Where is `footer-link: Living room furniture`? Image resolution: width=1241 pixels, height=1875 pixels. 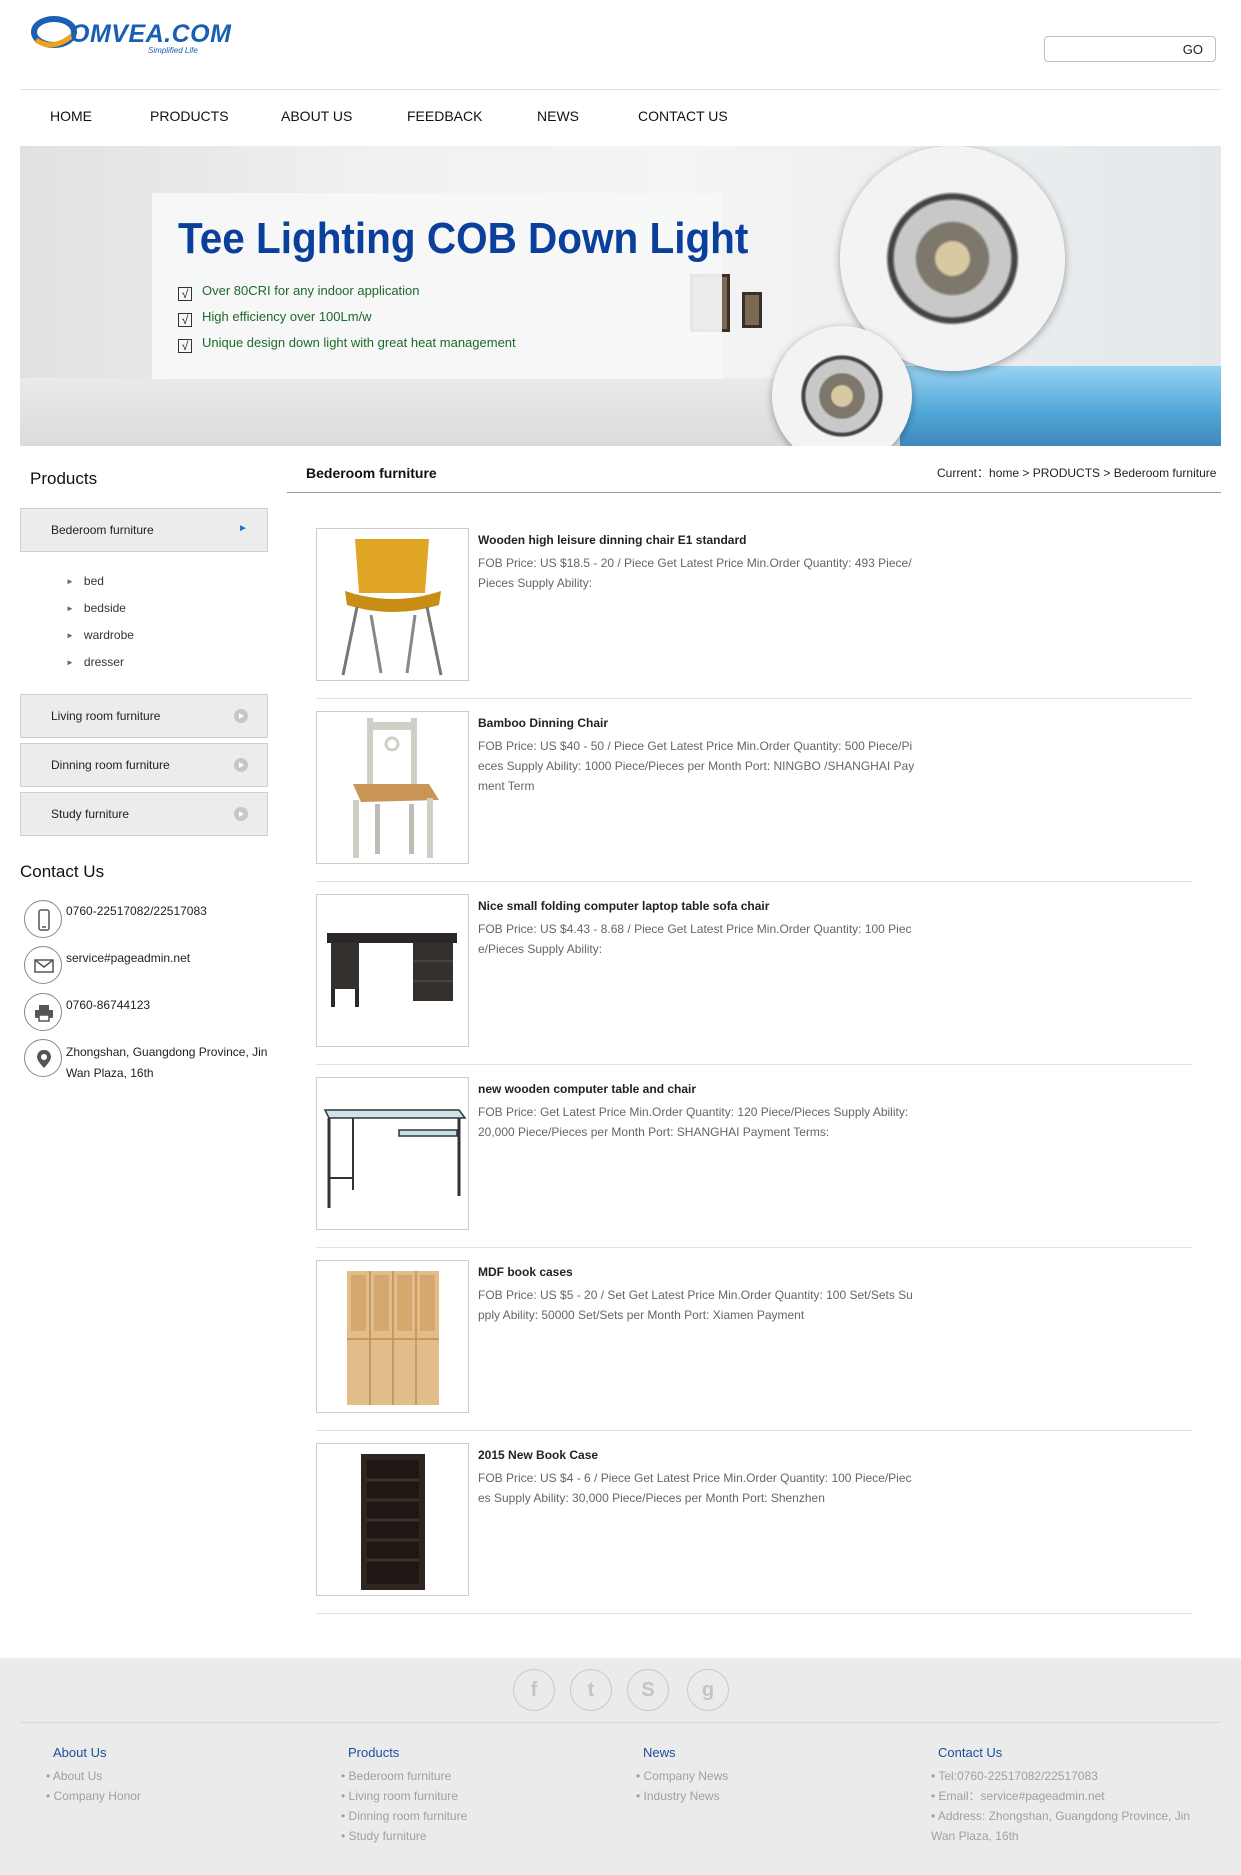 footer-link: Living room furniture is located at coordinates (404, 1796).